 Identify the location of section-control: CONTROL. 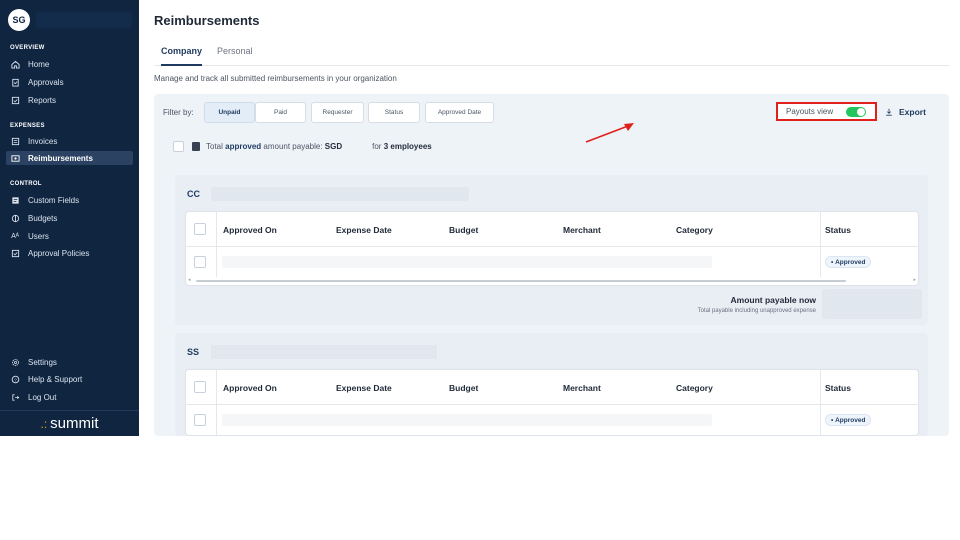
(26, 184).